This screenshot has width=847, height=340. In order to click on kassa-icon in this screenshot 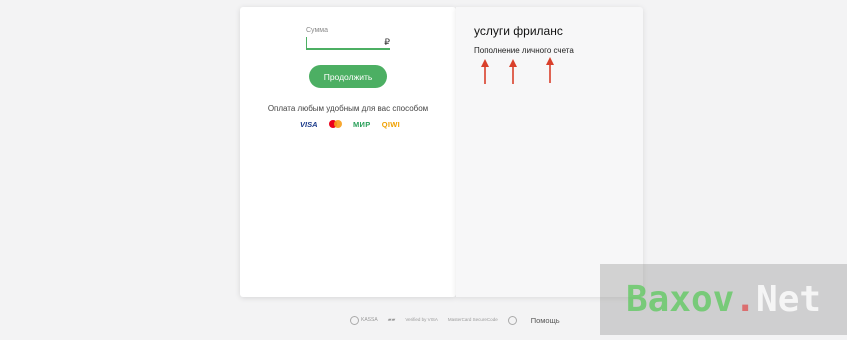, I will do `click(354, 320)`.